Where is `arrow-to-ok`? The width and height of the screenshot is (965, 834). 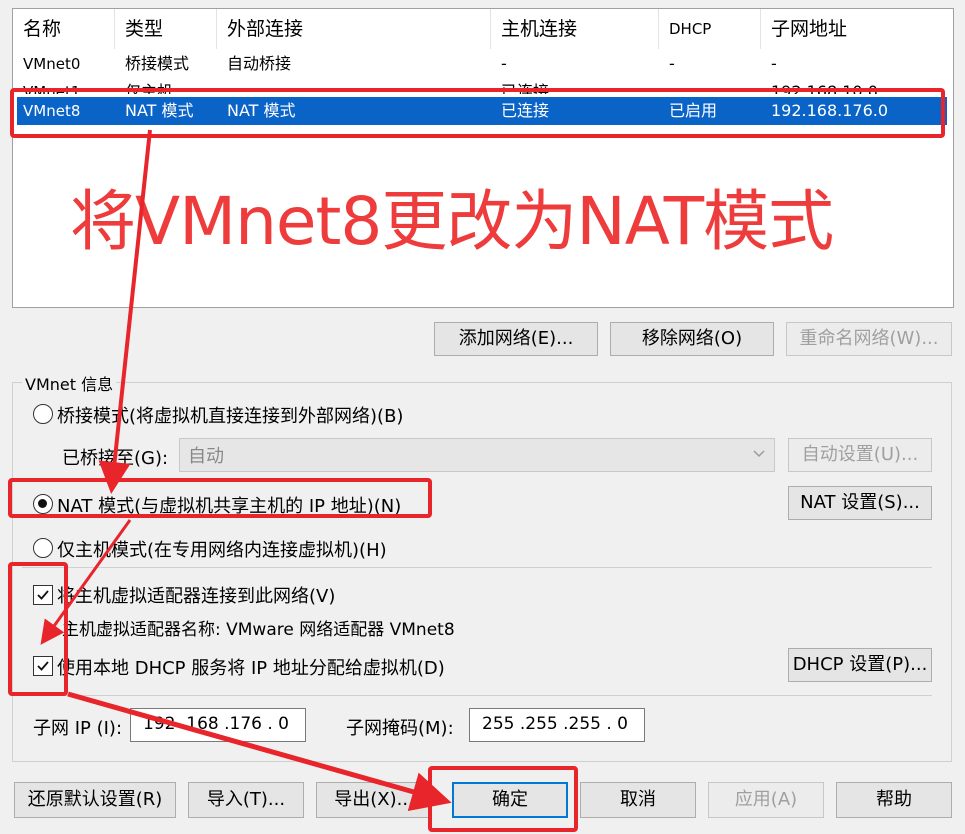 arrow-to-ok is located at coordinates (259, 751).